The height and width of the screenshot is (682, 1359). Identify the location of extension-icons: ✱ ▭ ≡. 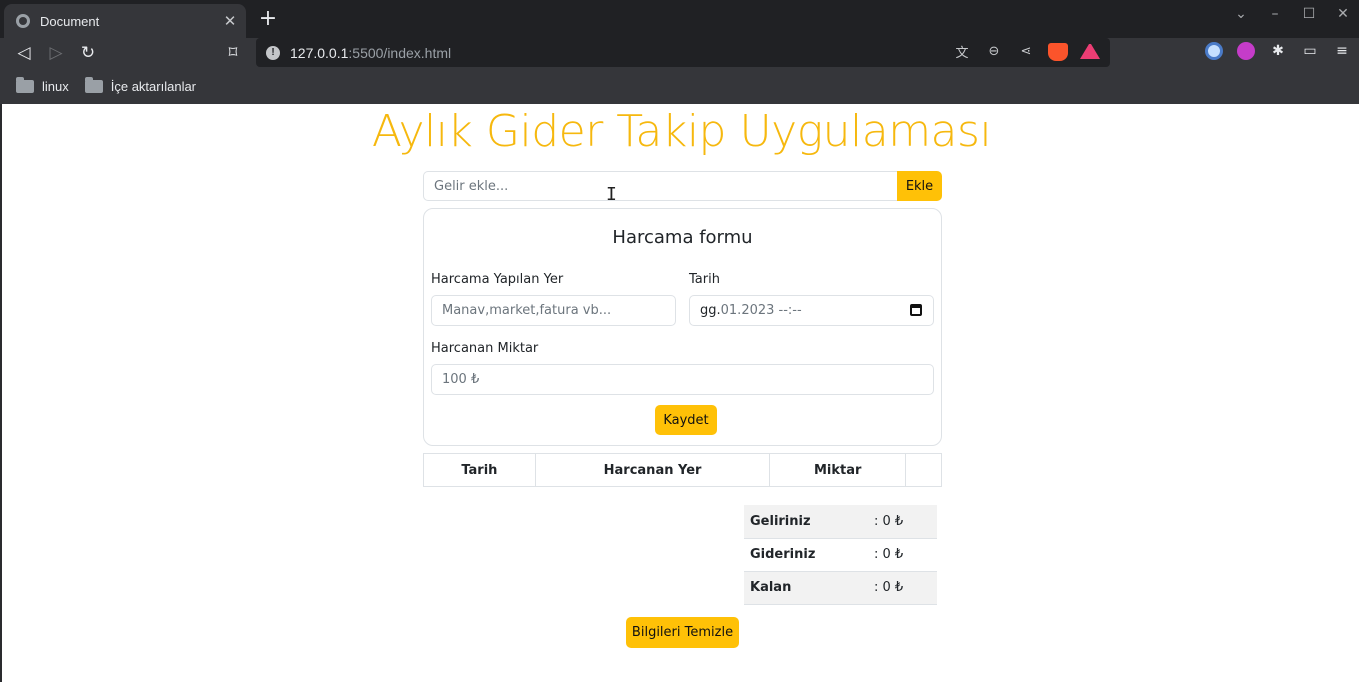
(1278, 51).